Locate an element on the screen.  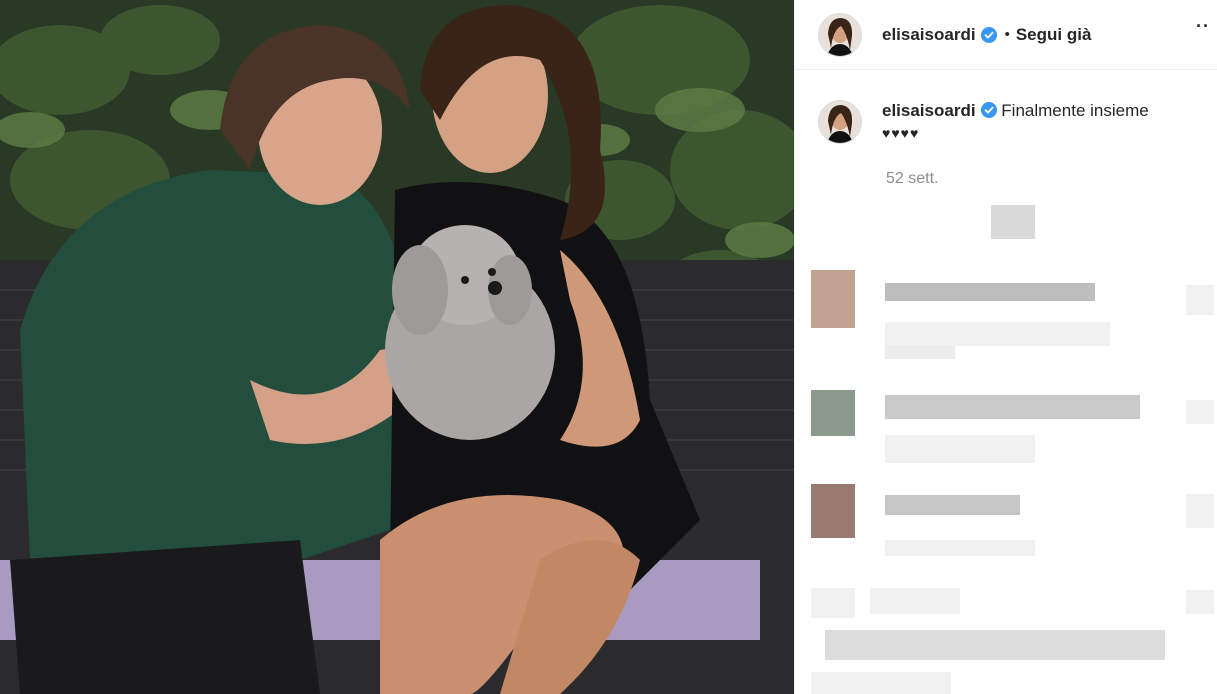
loading-spinner-icon is located at coordinates (1013, 222).